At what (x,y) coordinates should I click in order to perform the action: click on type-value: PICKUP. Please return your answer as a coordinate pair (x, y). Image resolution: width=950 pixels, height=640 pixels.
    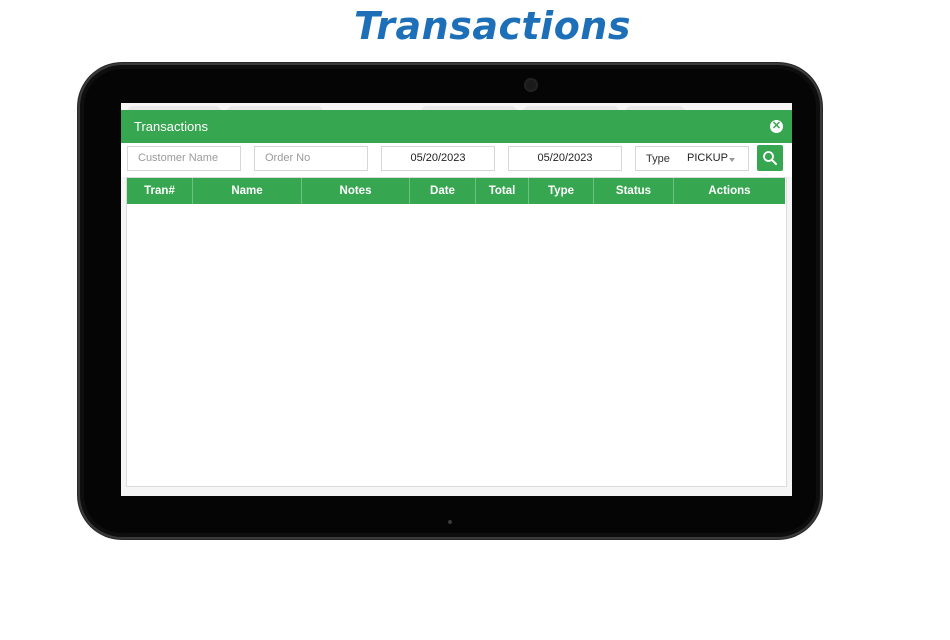
    Looking at the image, I should click on (707, 158).